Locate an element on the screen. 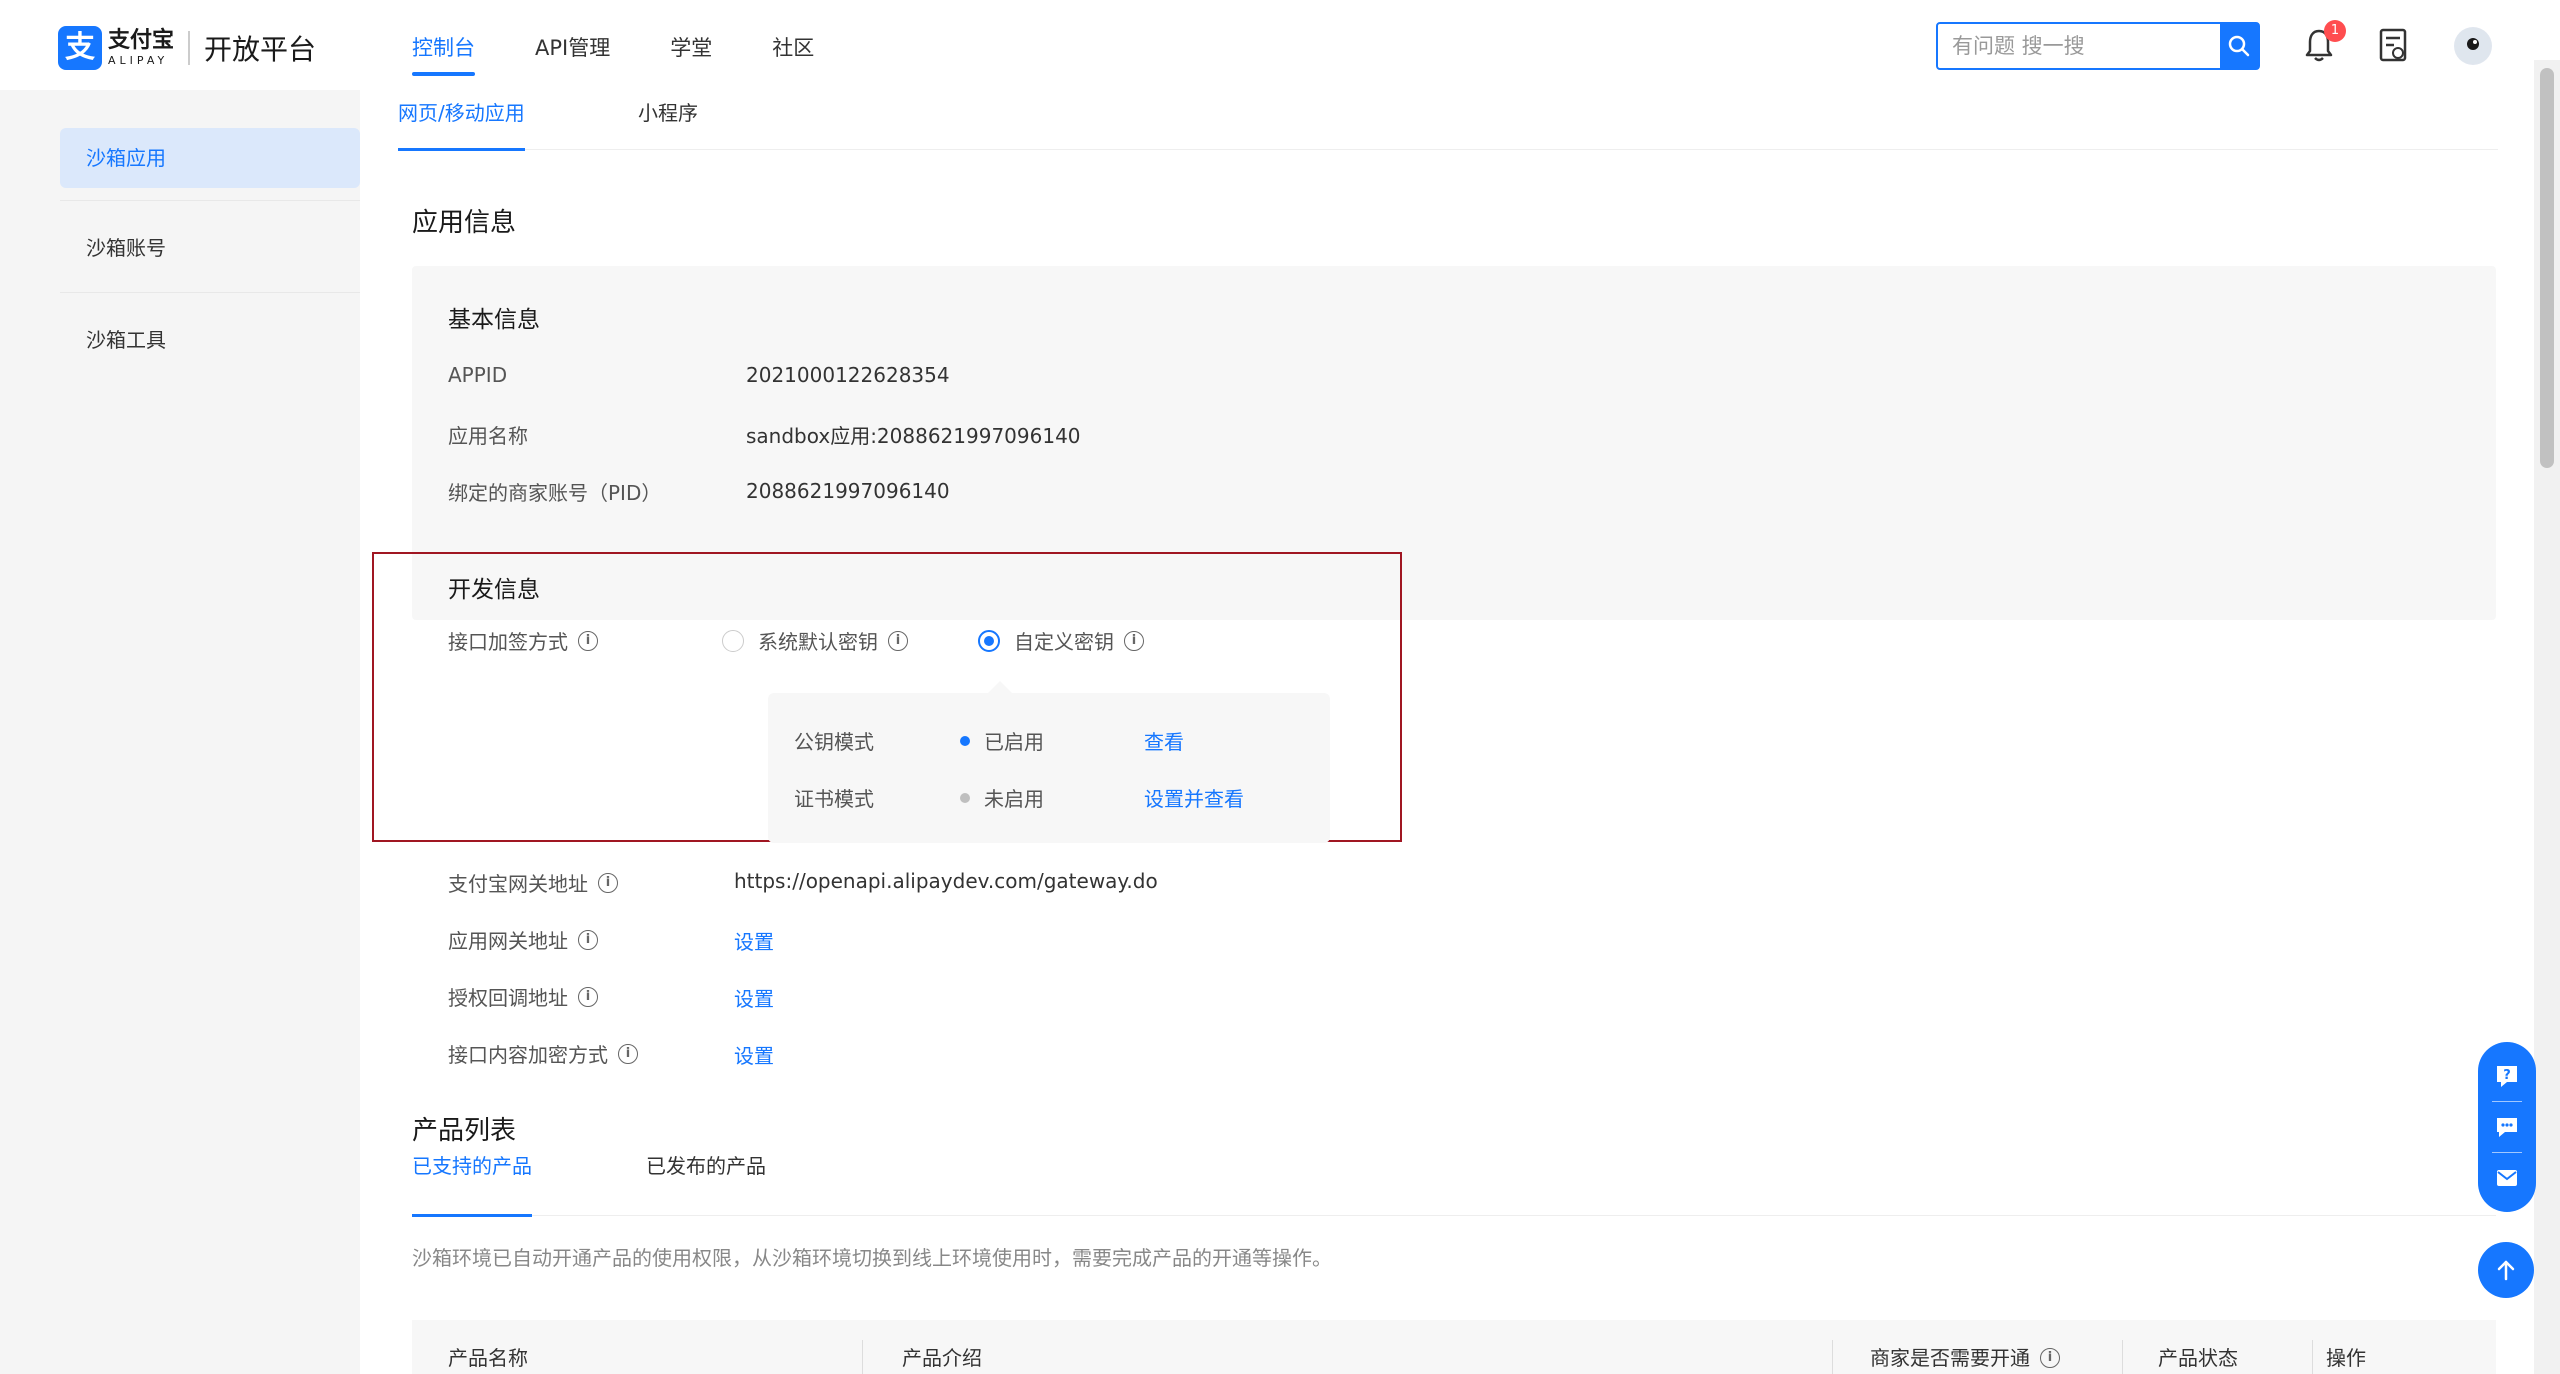  nav-console: 控制台 is located at coordinates (443, 45).